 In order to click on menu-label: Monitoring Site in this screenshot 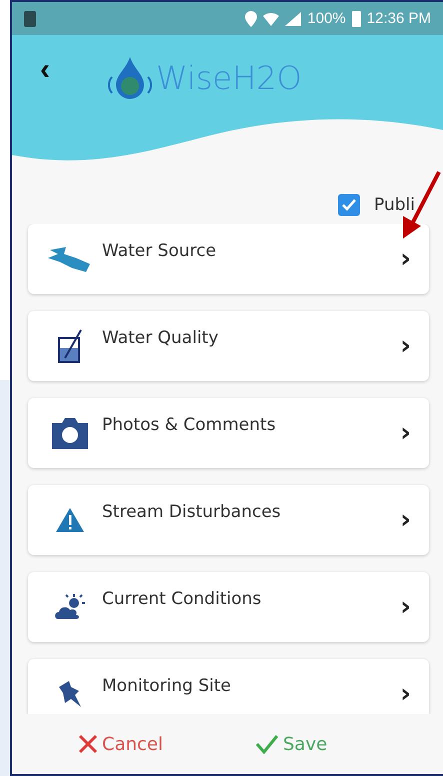, I will do `click(167, 686)`.